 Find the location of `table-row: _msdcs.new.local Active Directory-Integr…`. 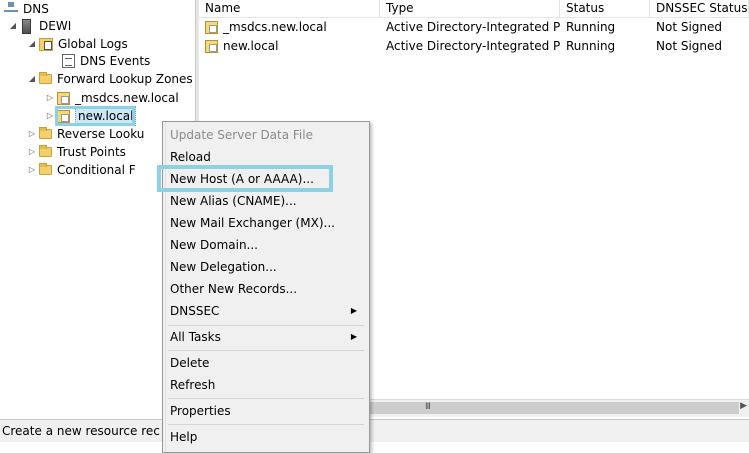

table-row: _msdcs.new.local Active Directory-Integr… is located at coordinates (474, 27).